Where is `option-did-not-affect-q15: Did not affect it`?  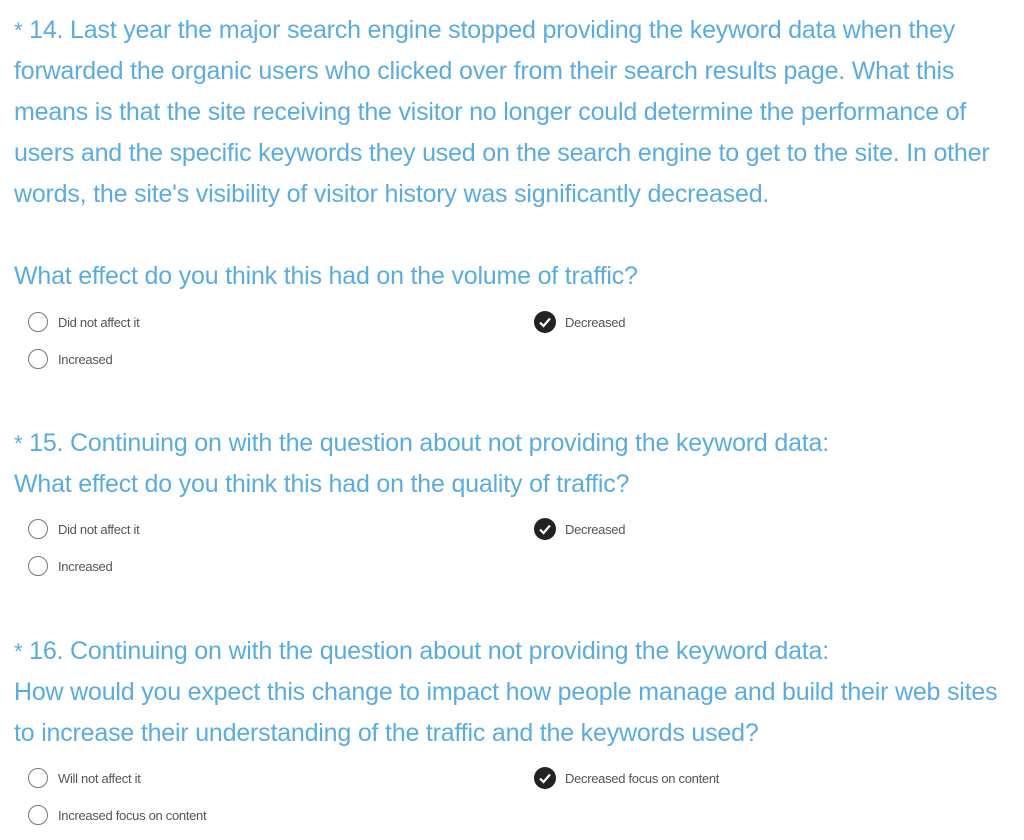 option-did-not-affect-q15: Did not affect it is located at coordinates (84, 529).